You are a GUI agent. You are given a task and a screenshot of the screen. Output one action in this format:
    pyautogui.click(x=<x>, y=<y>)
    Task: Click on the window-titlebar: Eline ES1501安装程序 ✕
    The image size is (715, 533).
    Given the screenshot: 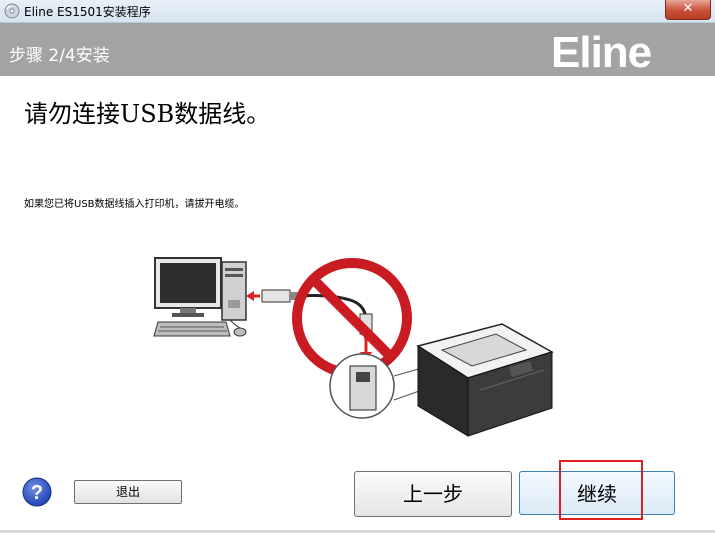 What is the action you would take?
    pyautogui.click(x=357, y=11)
    